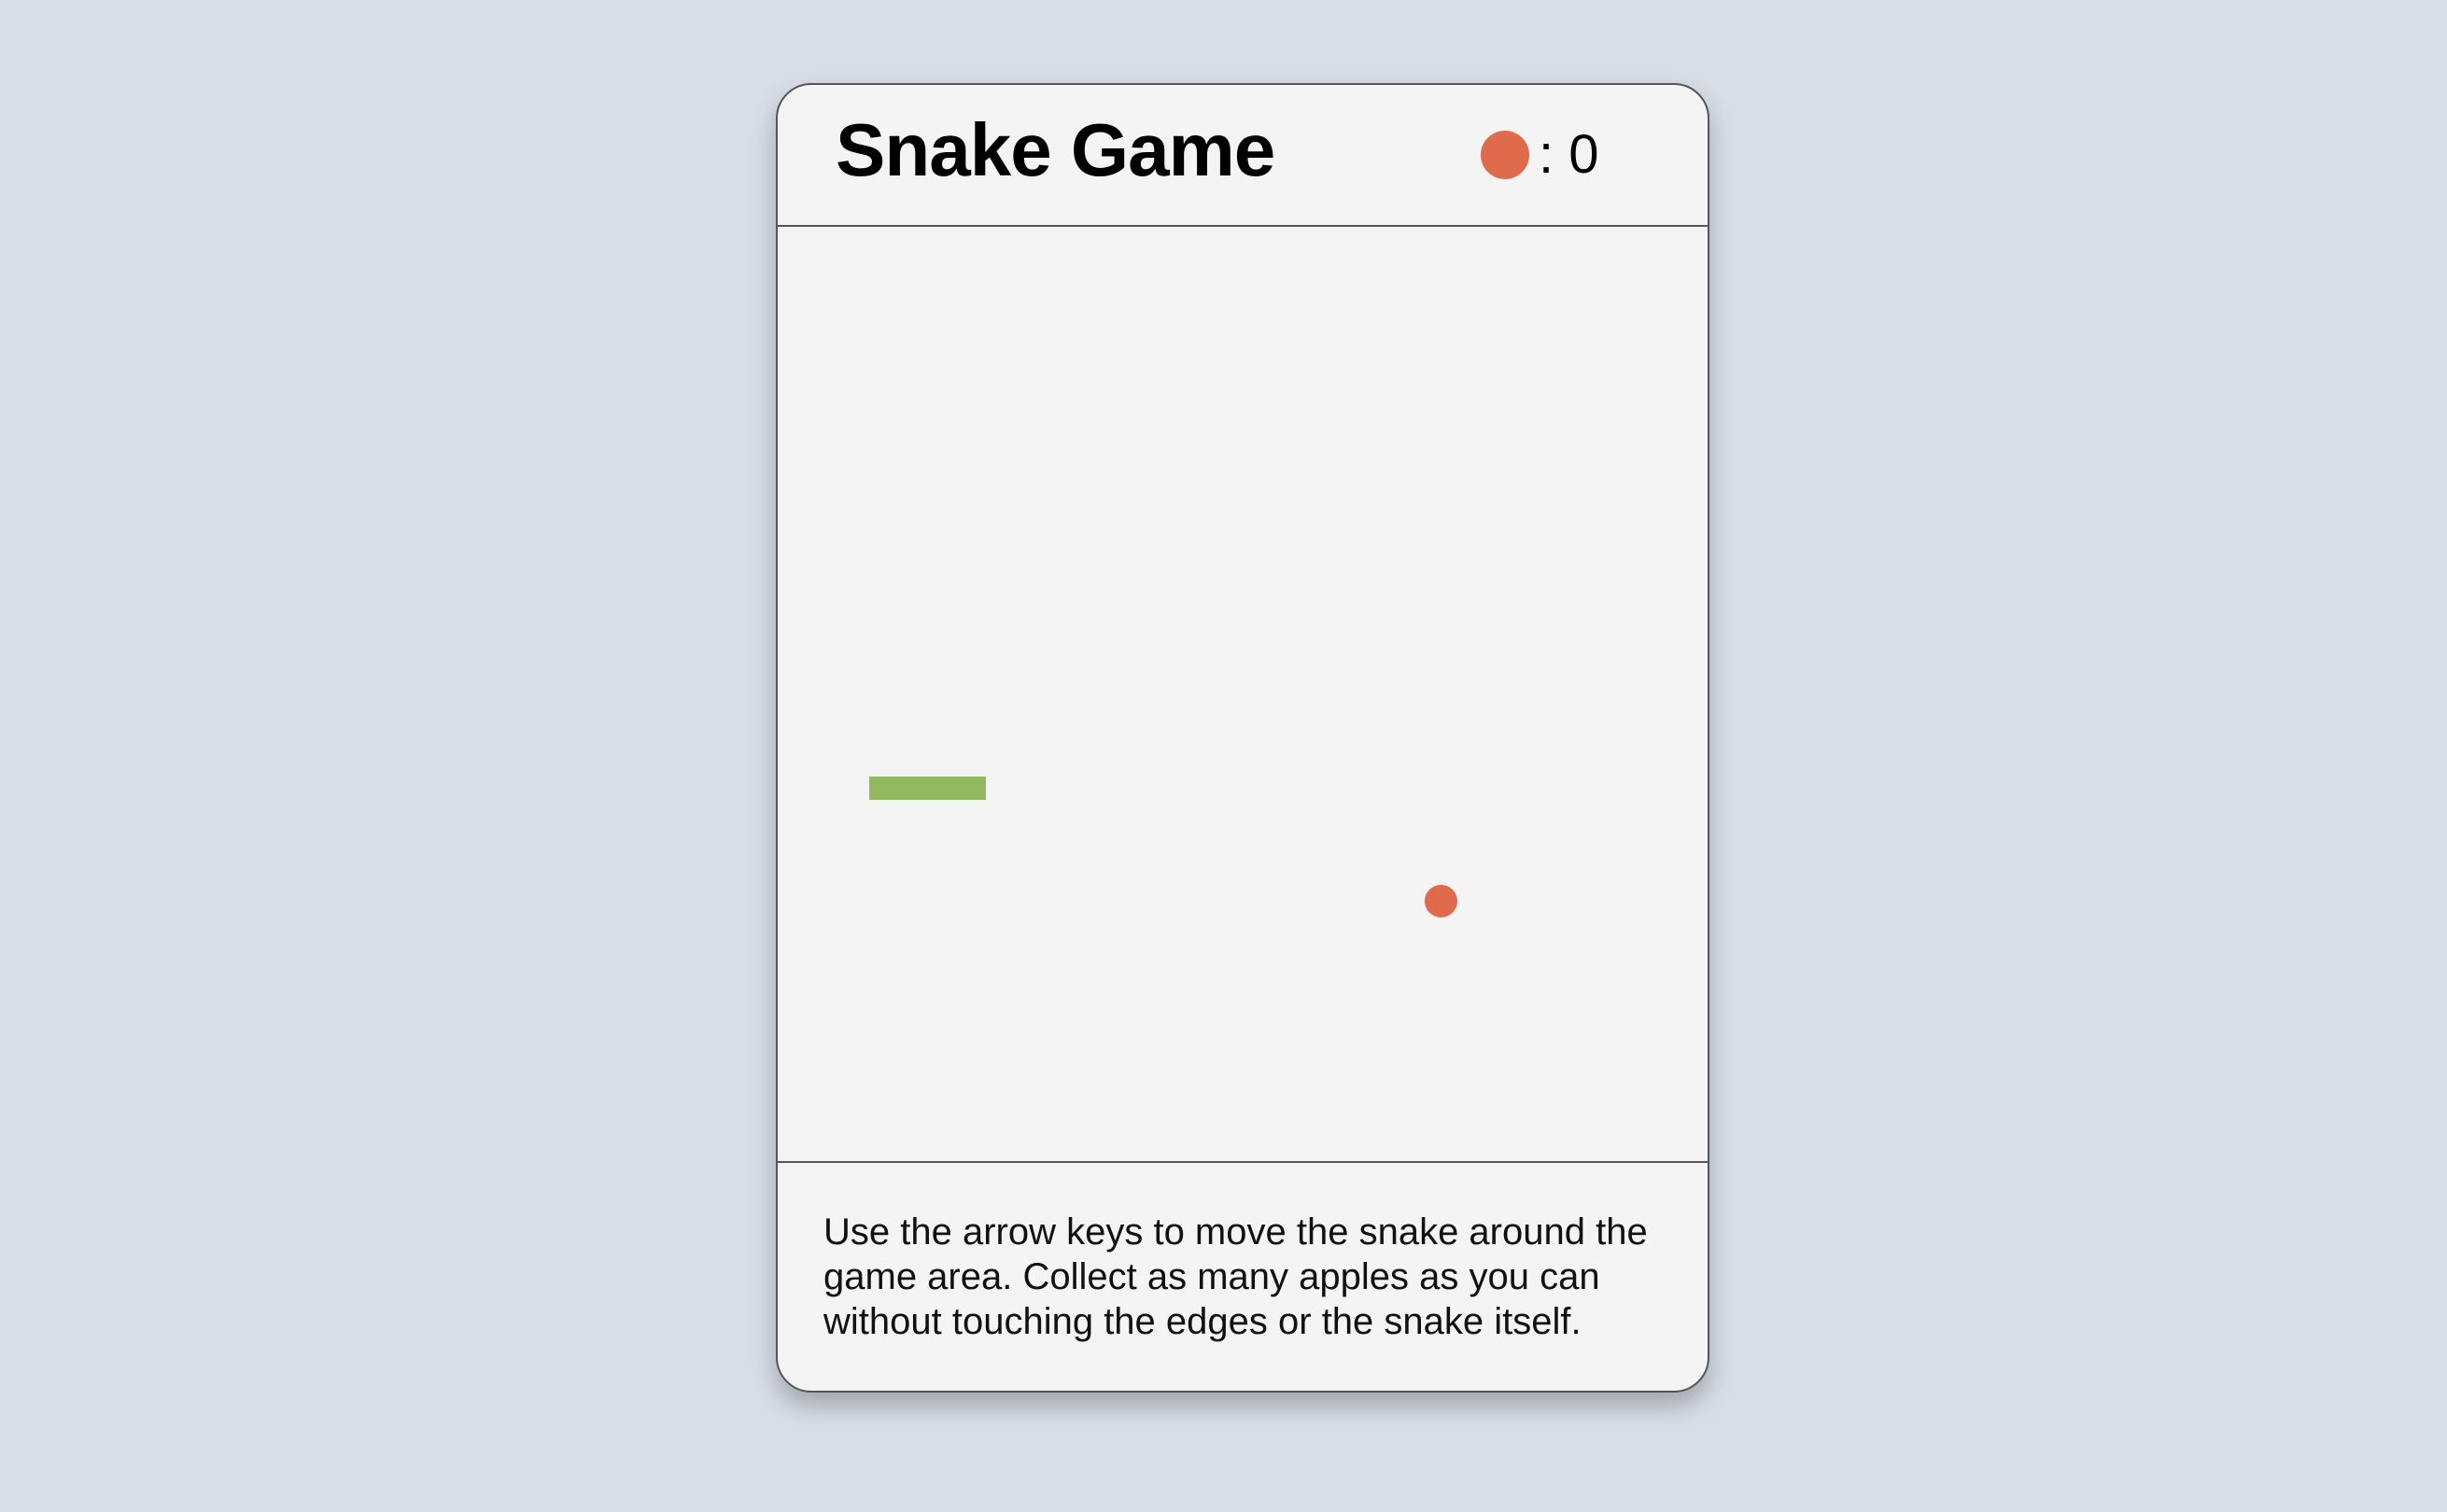  I want to click on game-header: Snake Game : 0, so click(1243, 156).